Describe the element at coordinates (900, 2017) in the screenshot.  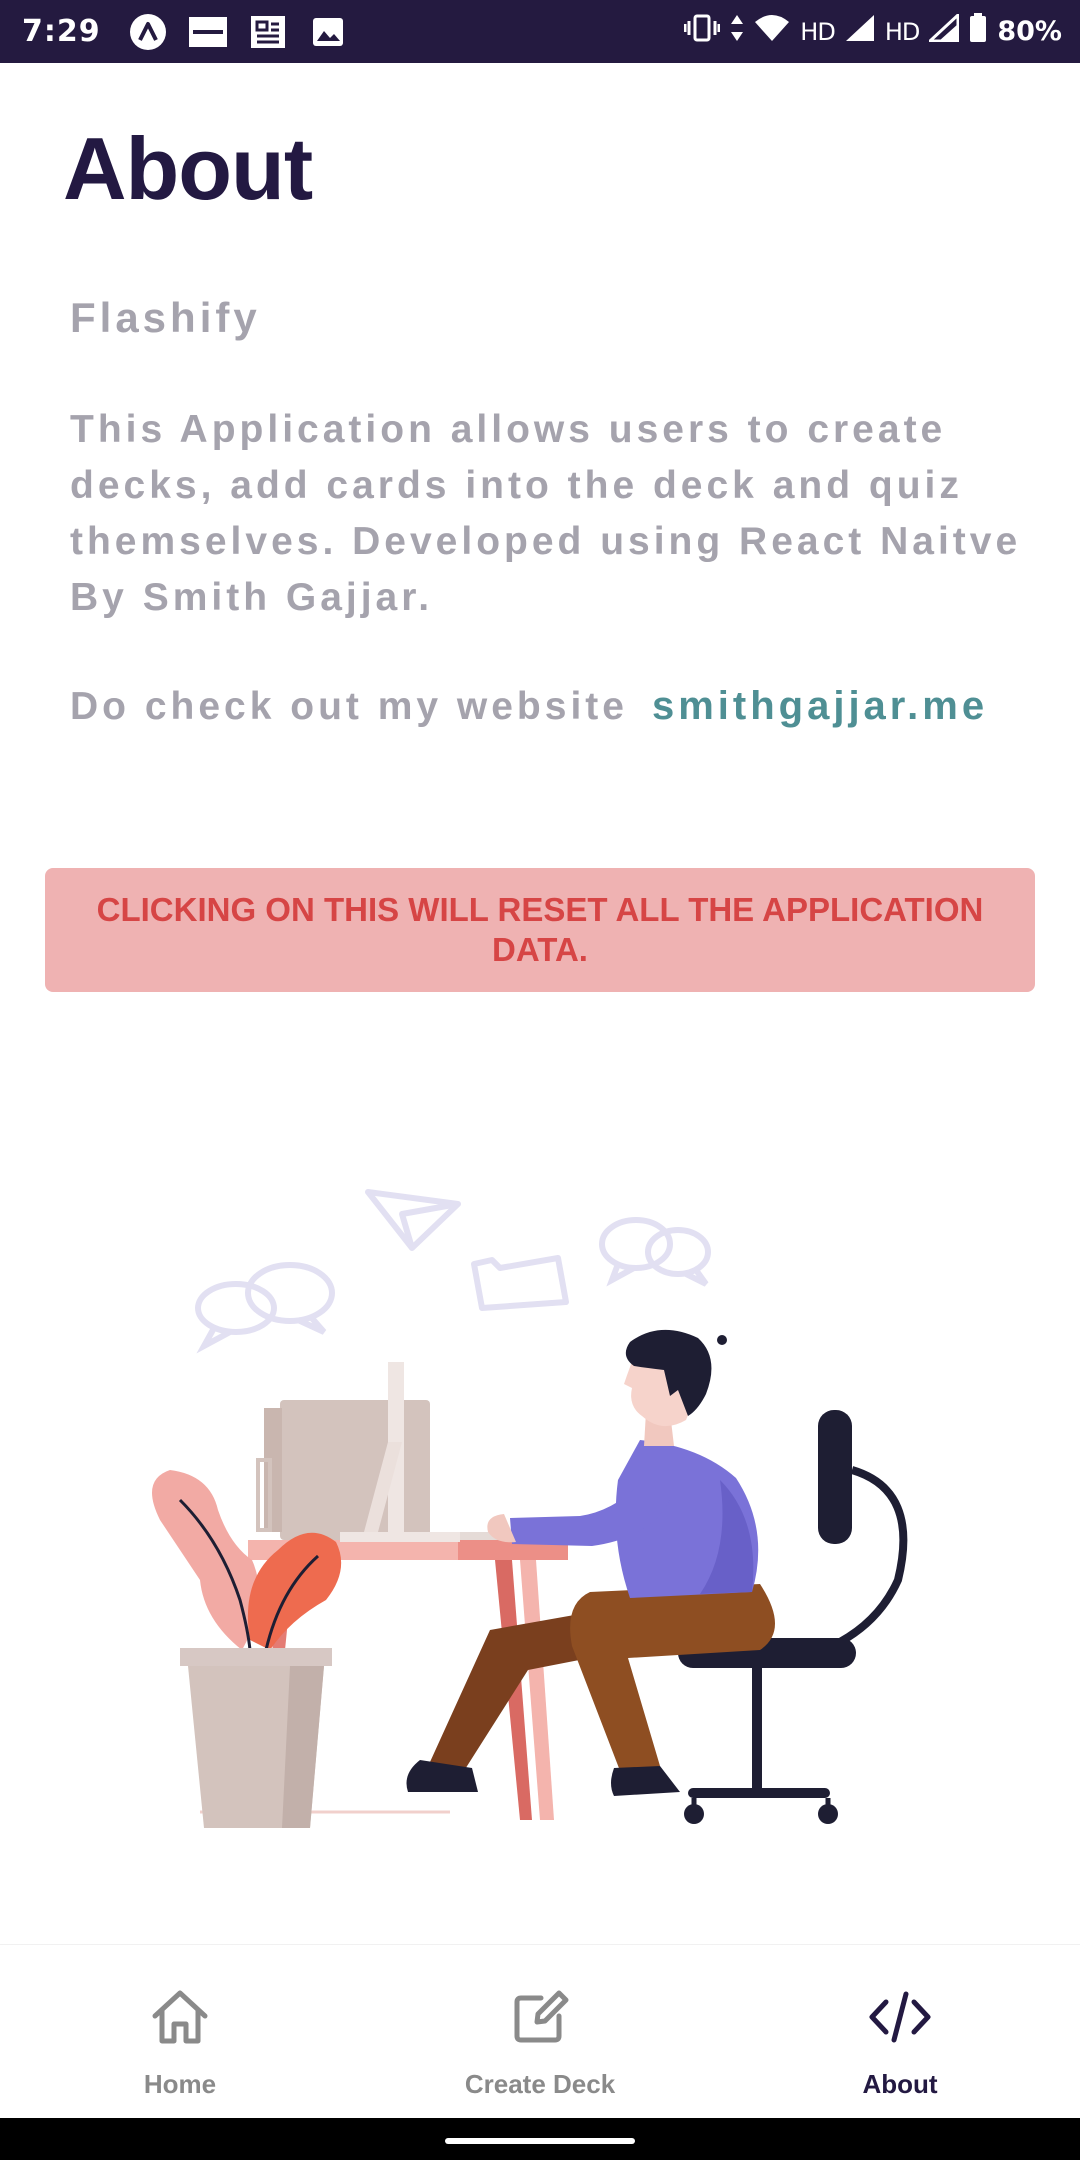
I see `code-icon` at that location.